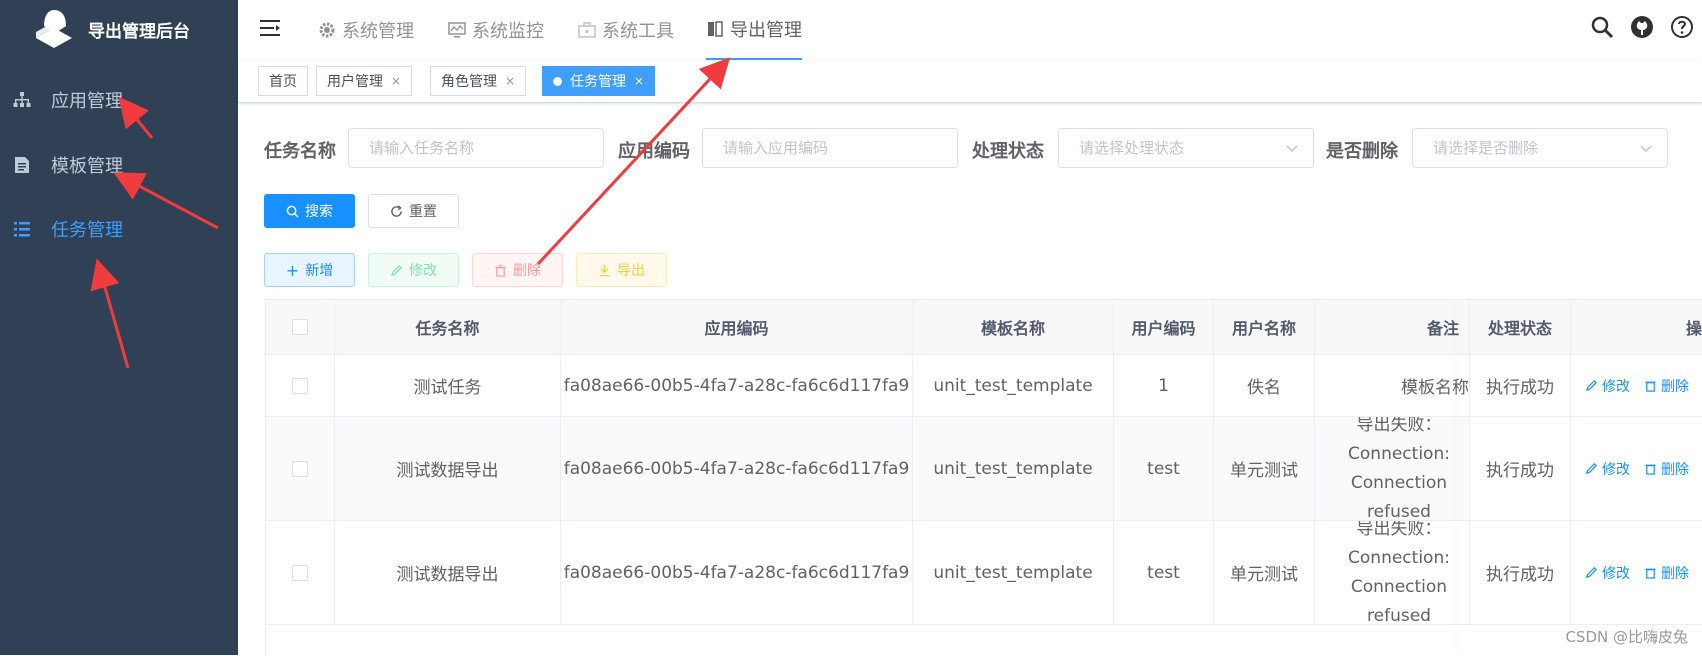  What do you see at coordinates (970, 81) in the screenshot?
I see `tags-view: 首页 用户管理 × 角色管理 × 任务管理 ×` at bounding box center [970, 81].